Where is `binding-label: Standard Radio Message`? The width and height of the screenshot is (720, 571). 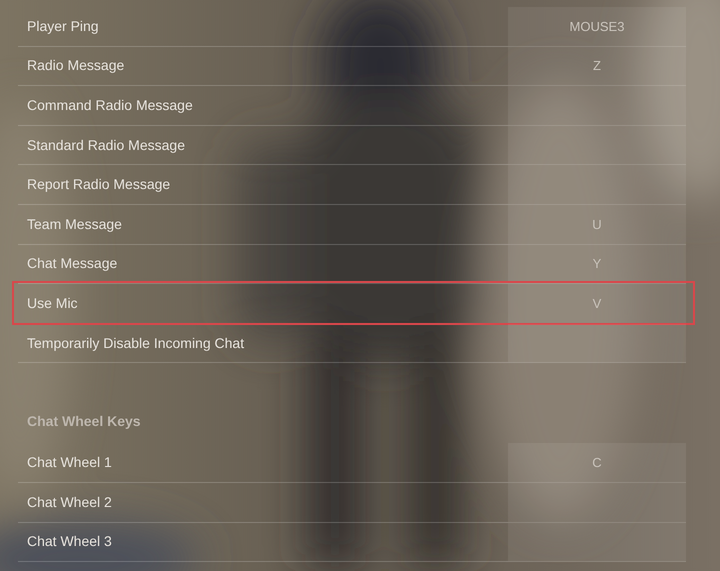 binding-label: Standard Radio Message is located at coordinates (105, 145).